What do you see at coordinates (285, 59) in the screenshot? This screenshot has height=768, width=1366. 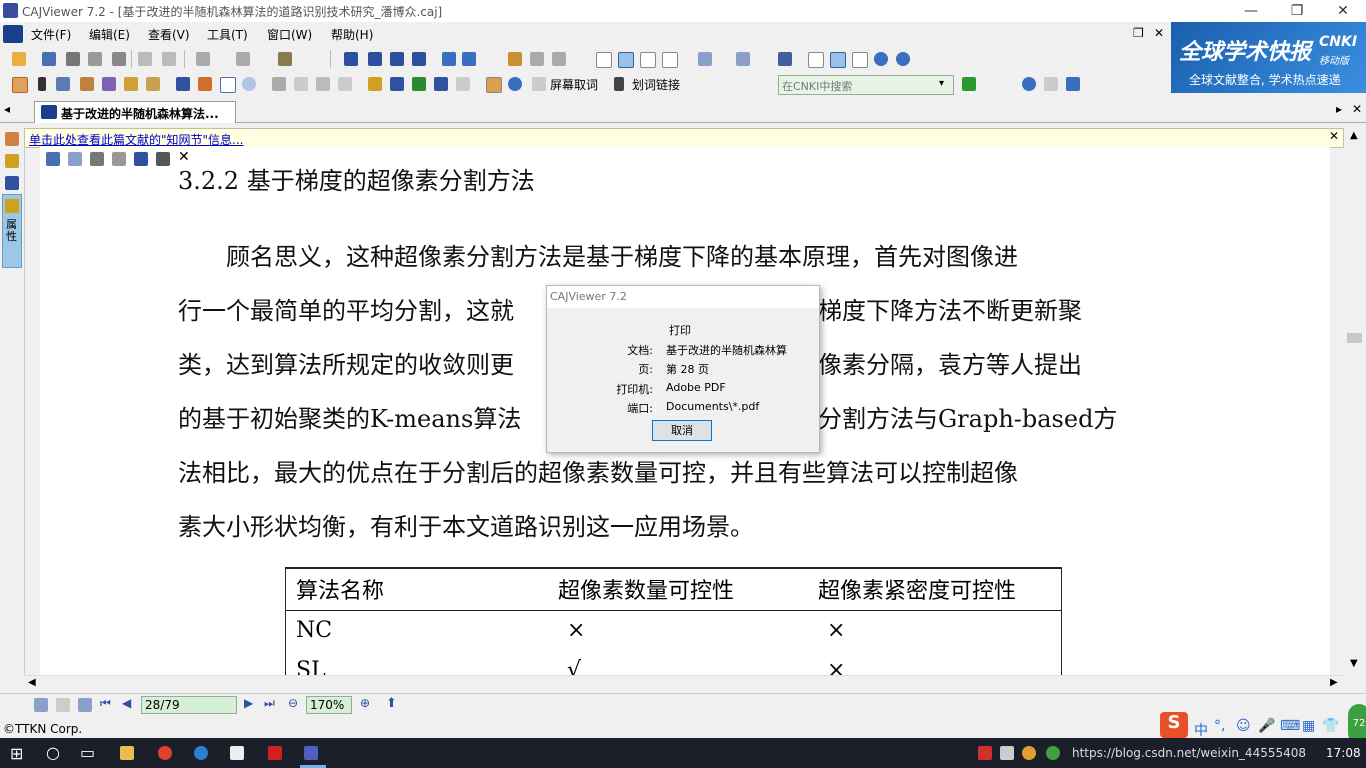 I see `properties-icon` at bounding box center [285, 59].